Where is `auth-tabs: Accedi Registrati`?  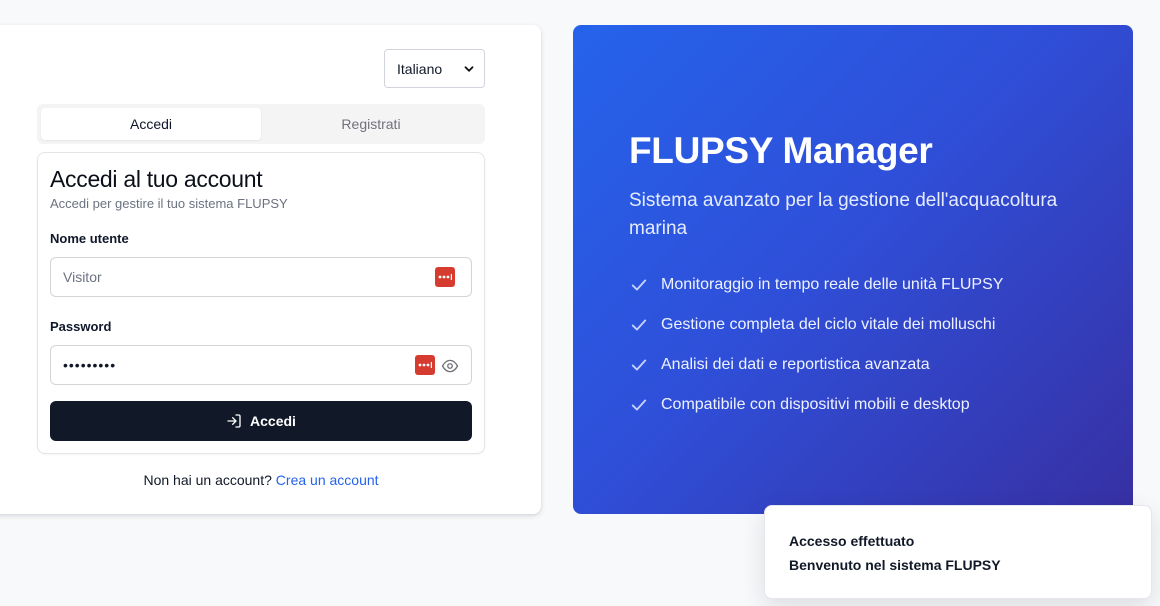 auth-tabs: Accedi Registrati is located at coordinates (261, 124).